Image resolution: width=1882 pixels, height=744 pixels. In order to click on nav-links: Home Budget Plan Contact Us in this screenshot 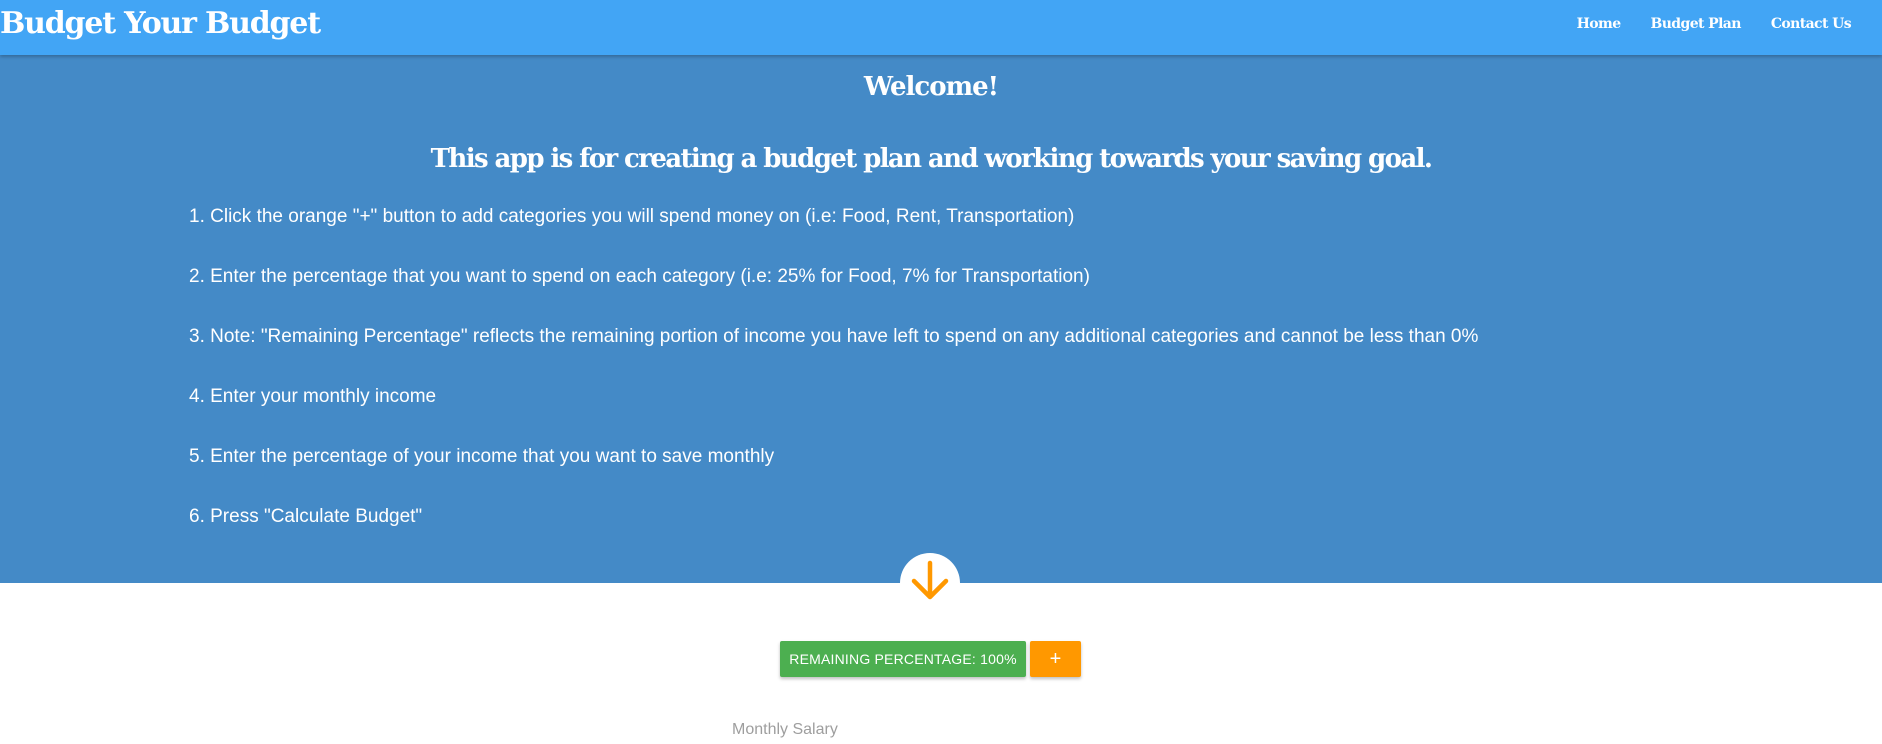, I will do `click(1714, 24)`.